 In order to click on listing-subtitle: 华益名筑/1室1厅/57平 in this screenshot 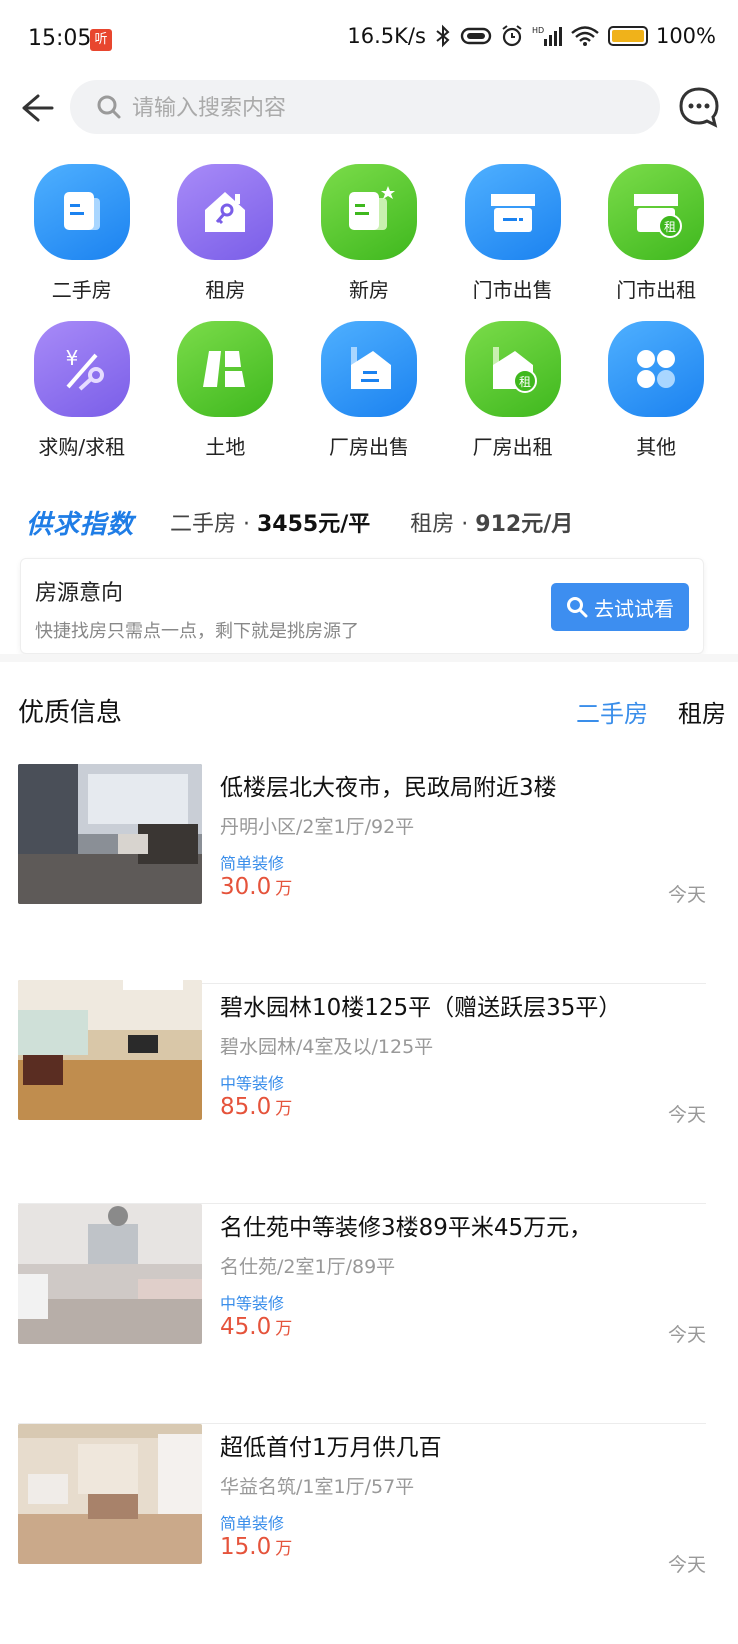, I will do `click(317, 1487)`.